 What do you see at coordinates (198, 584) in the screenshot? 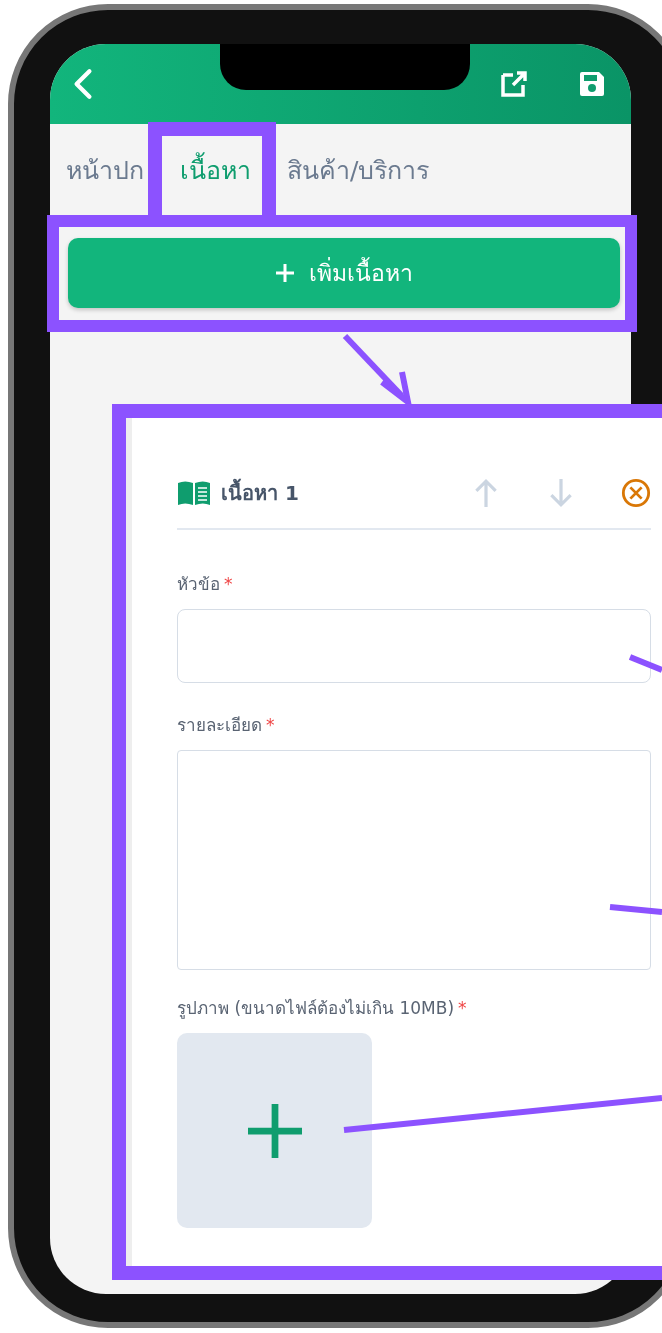
I see `field-label: หัวข้อ` at bounding box center [198, 584].